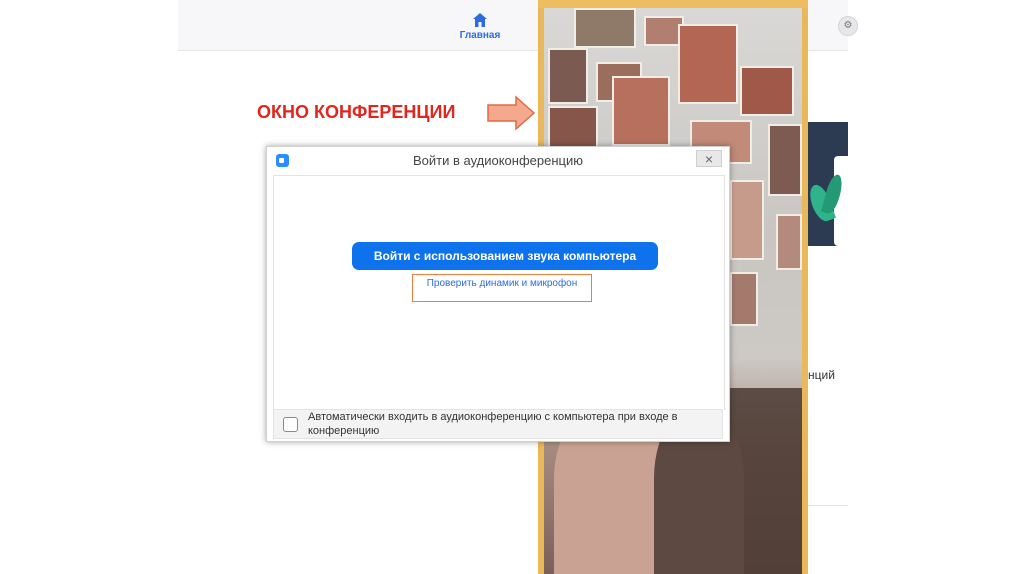 This screenshot has height=574, width=1024. What do you see at coordinates (828, 184) in the screenshot?
I see `side-illustration` at bounding box center [828, 184].